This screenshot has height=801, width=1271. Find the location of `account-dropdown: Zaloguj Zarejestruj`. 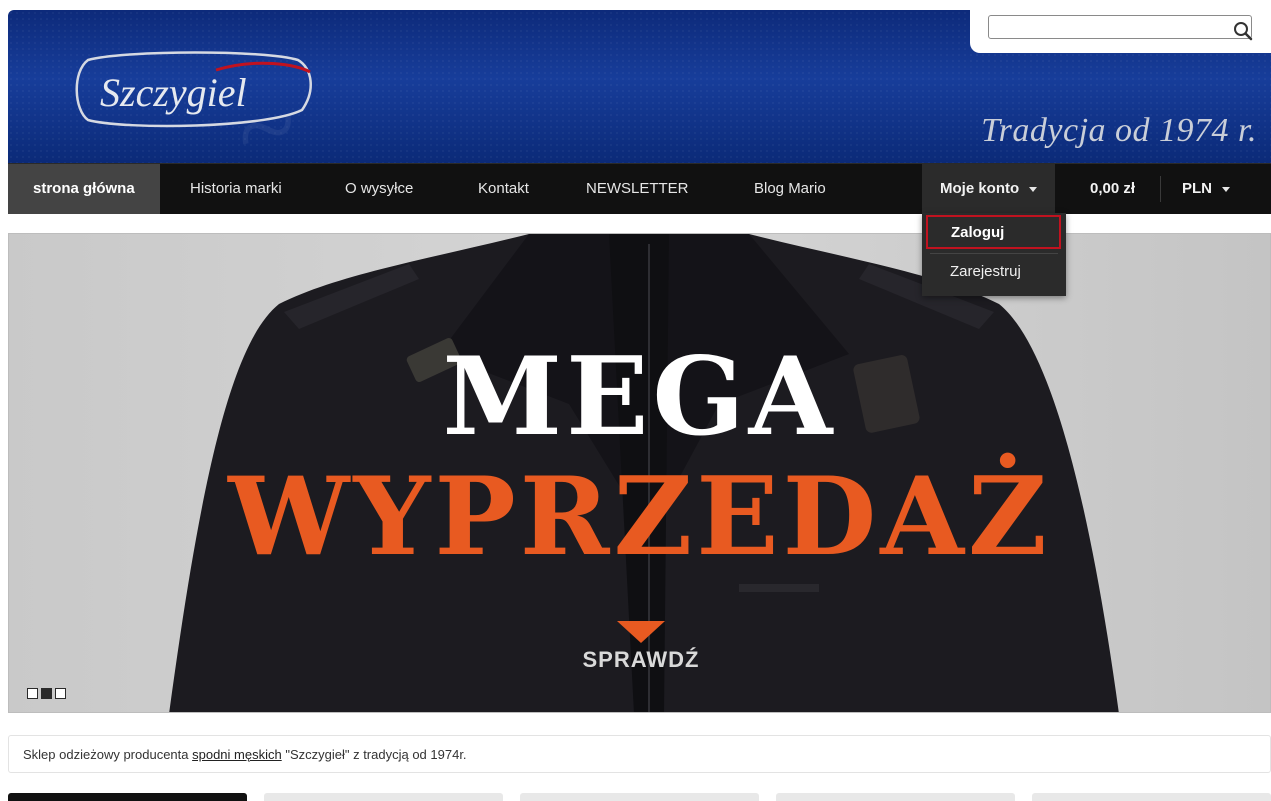

account-dropdown: Zaloguj Zarejestruj is located at coordinates (994, 254).